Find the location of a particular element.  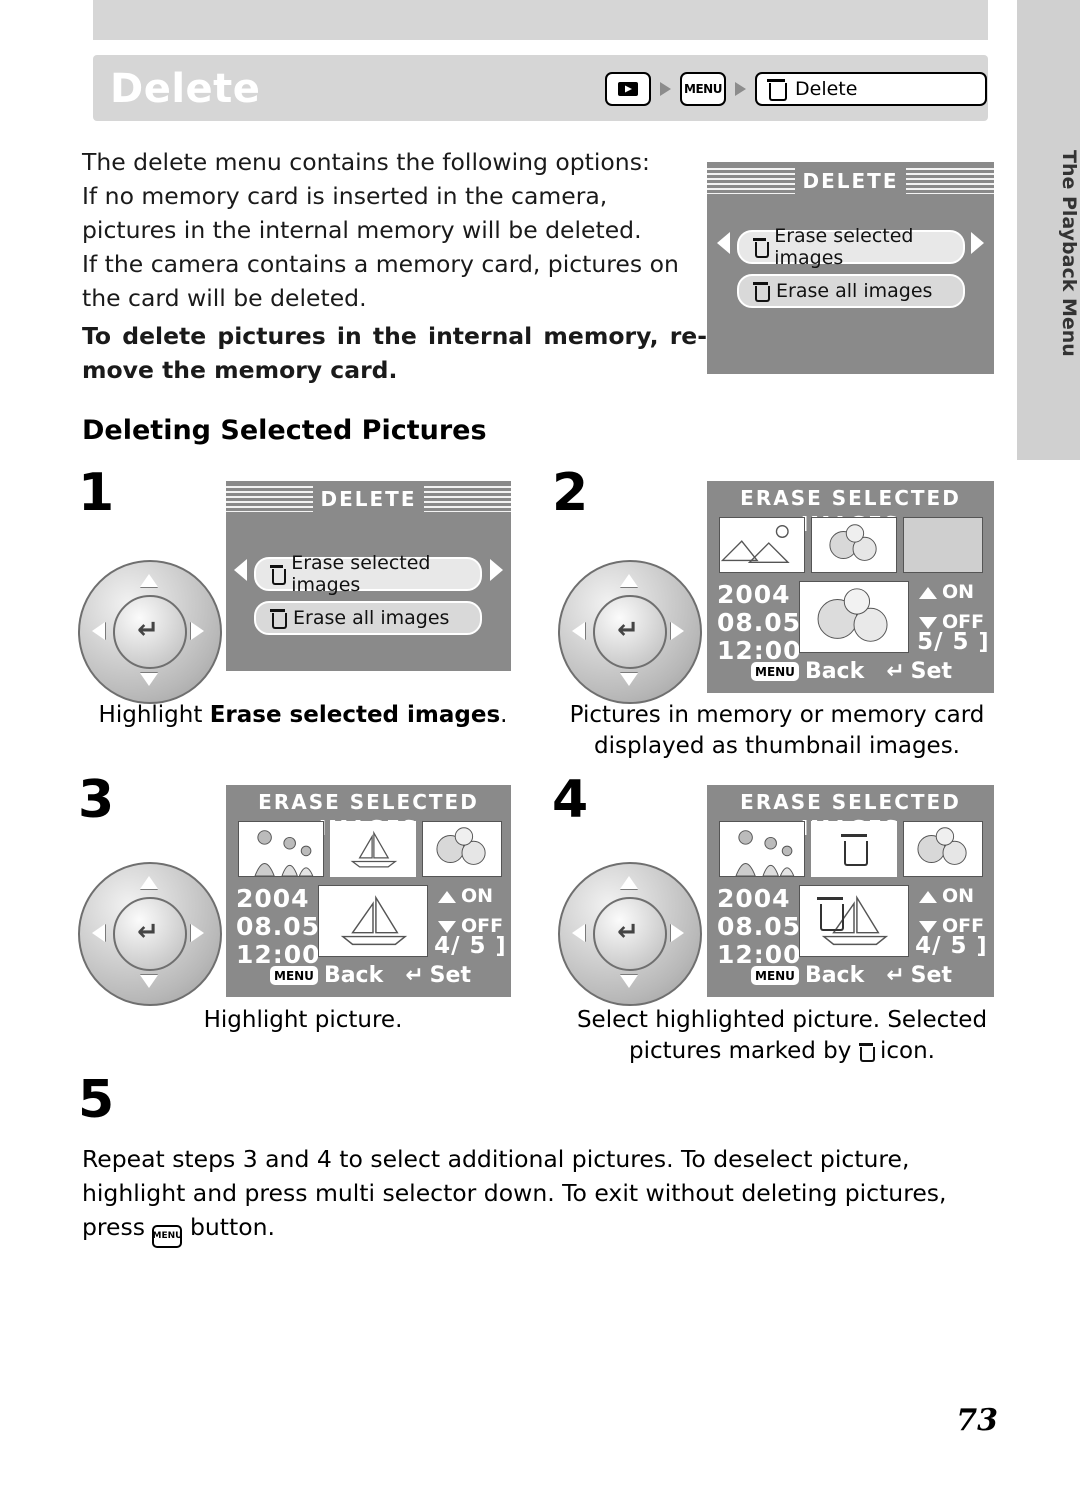

right-arrow-indicator is located at coordinates (977, 243).